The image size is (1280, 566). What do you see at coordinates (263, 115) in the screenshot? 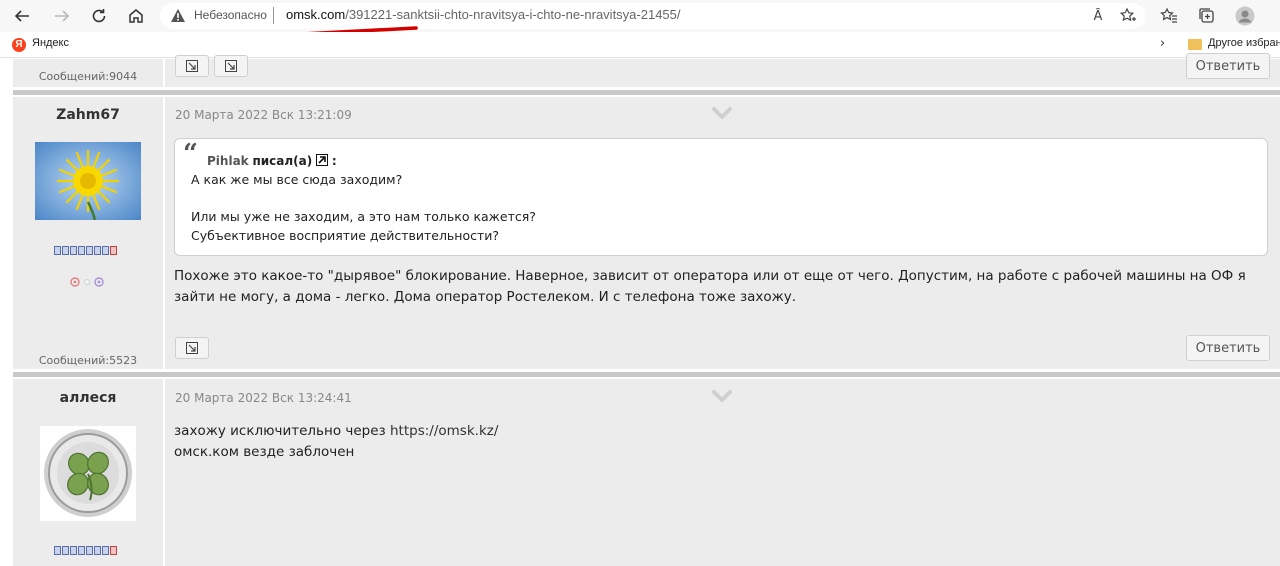
I see `post-date: 20 Марта 2022 Вск 13:21:09` at bounding box center [263, 115].